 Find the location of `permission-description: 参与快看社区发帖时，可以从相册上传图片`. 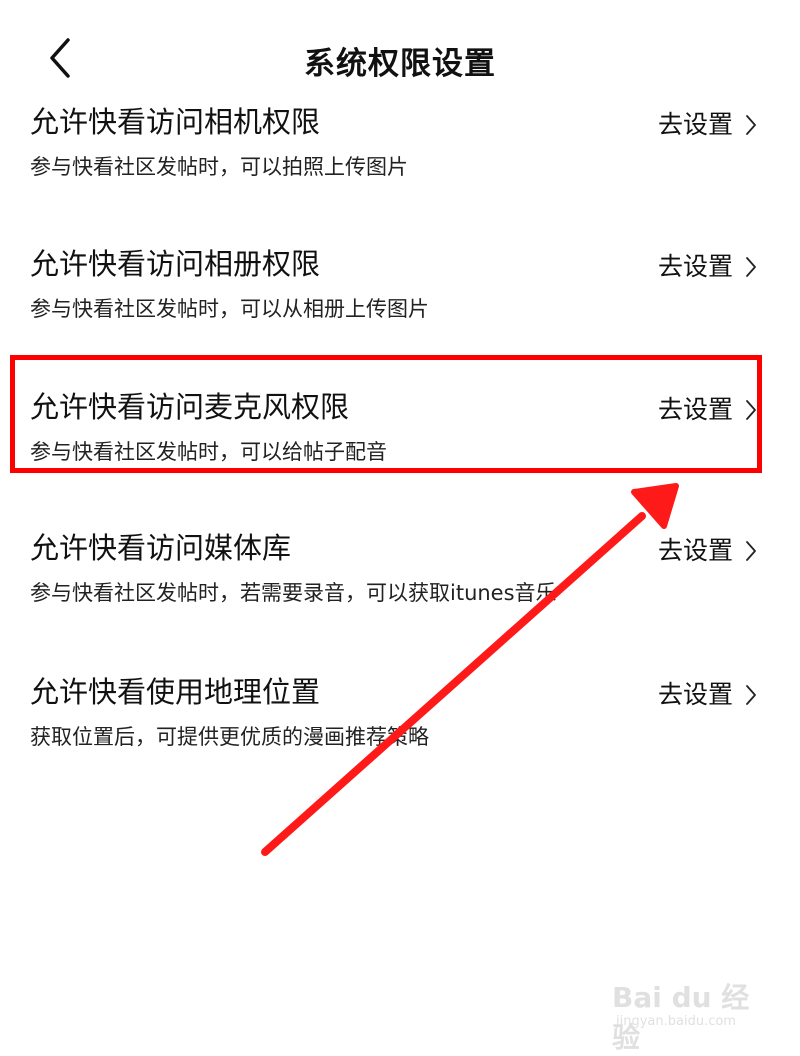

permission-description: 参与快看社区发帖时，可以从相册上传图片 is located at coordinates (229, 309).